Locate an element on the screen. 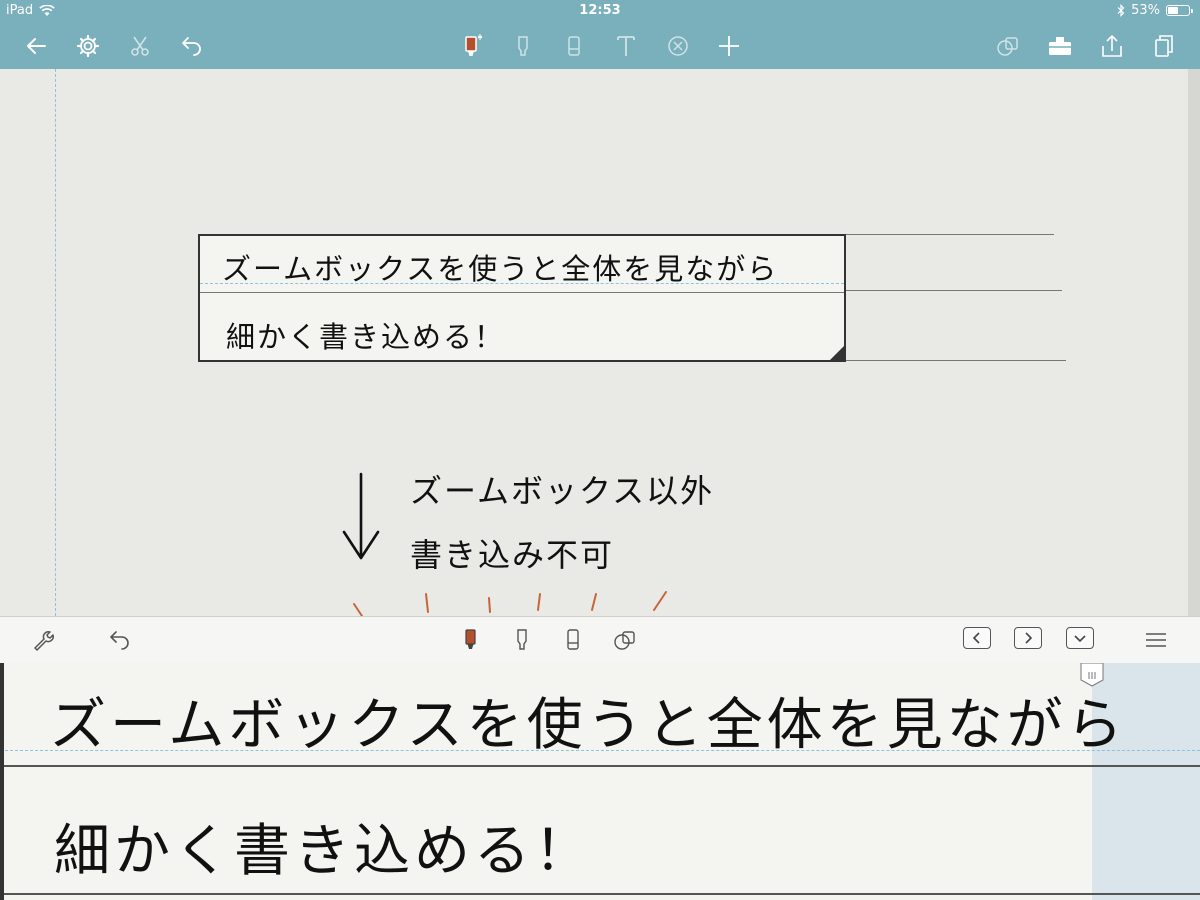 This screenshot has height=900, width=1200. wrench-icon is located at coordinates (44, 641).